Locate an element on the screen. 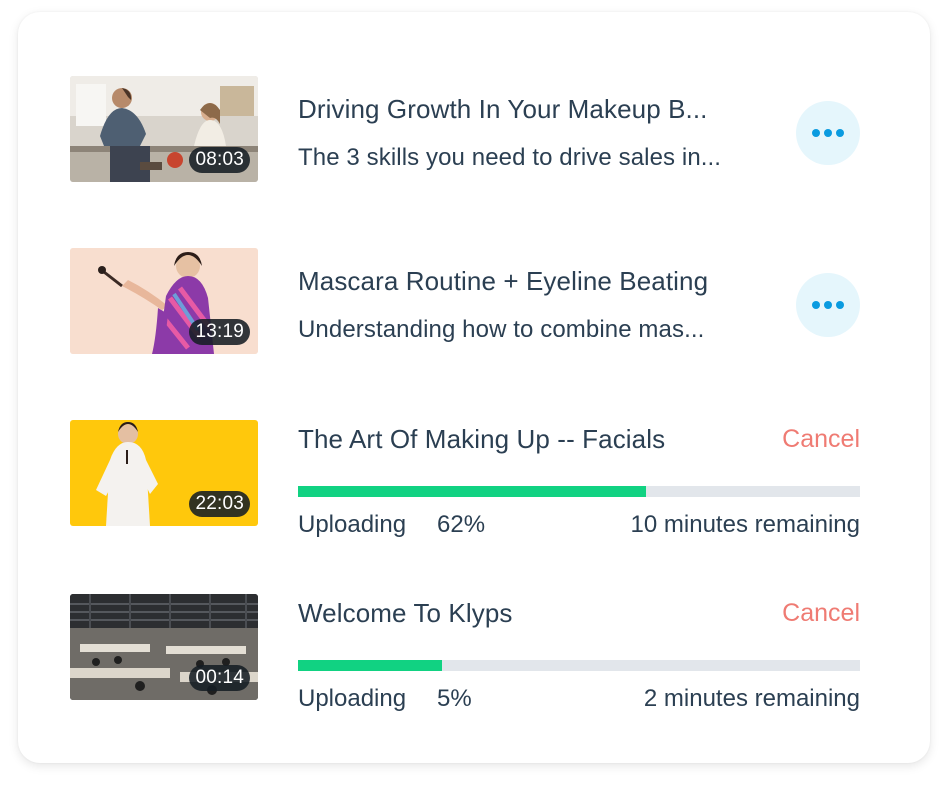 The width and height of the screenshot is (948, 788). duration-badge: 00:14 is located at coordinates (219, 678).